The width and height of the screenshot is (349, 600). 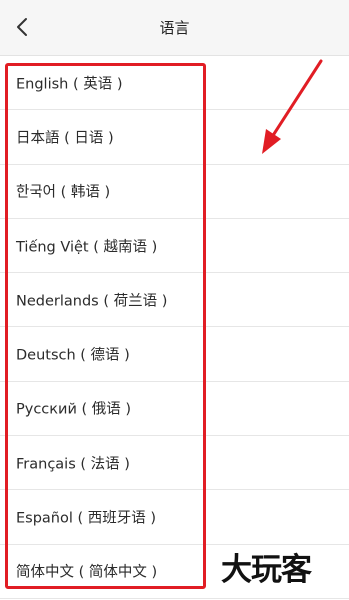 What do you see at coordinates (266, 570) in the screenshot?
I see `watermark-logo: 大玩客` at bounding box center [266, 570].